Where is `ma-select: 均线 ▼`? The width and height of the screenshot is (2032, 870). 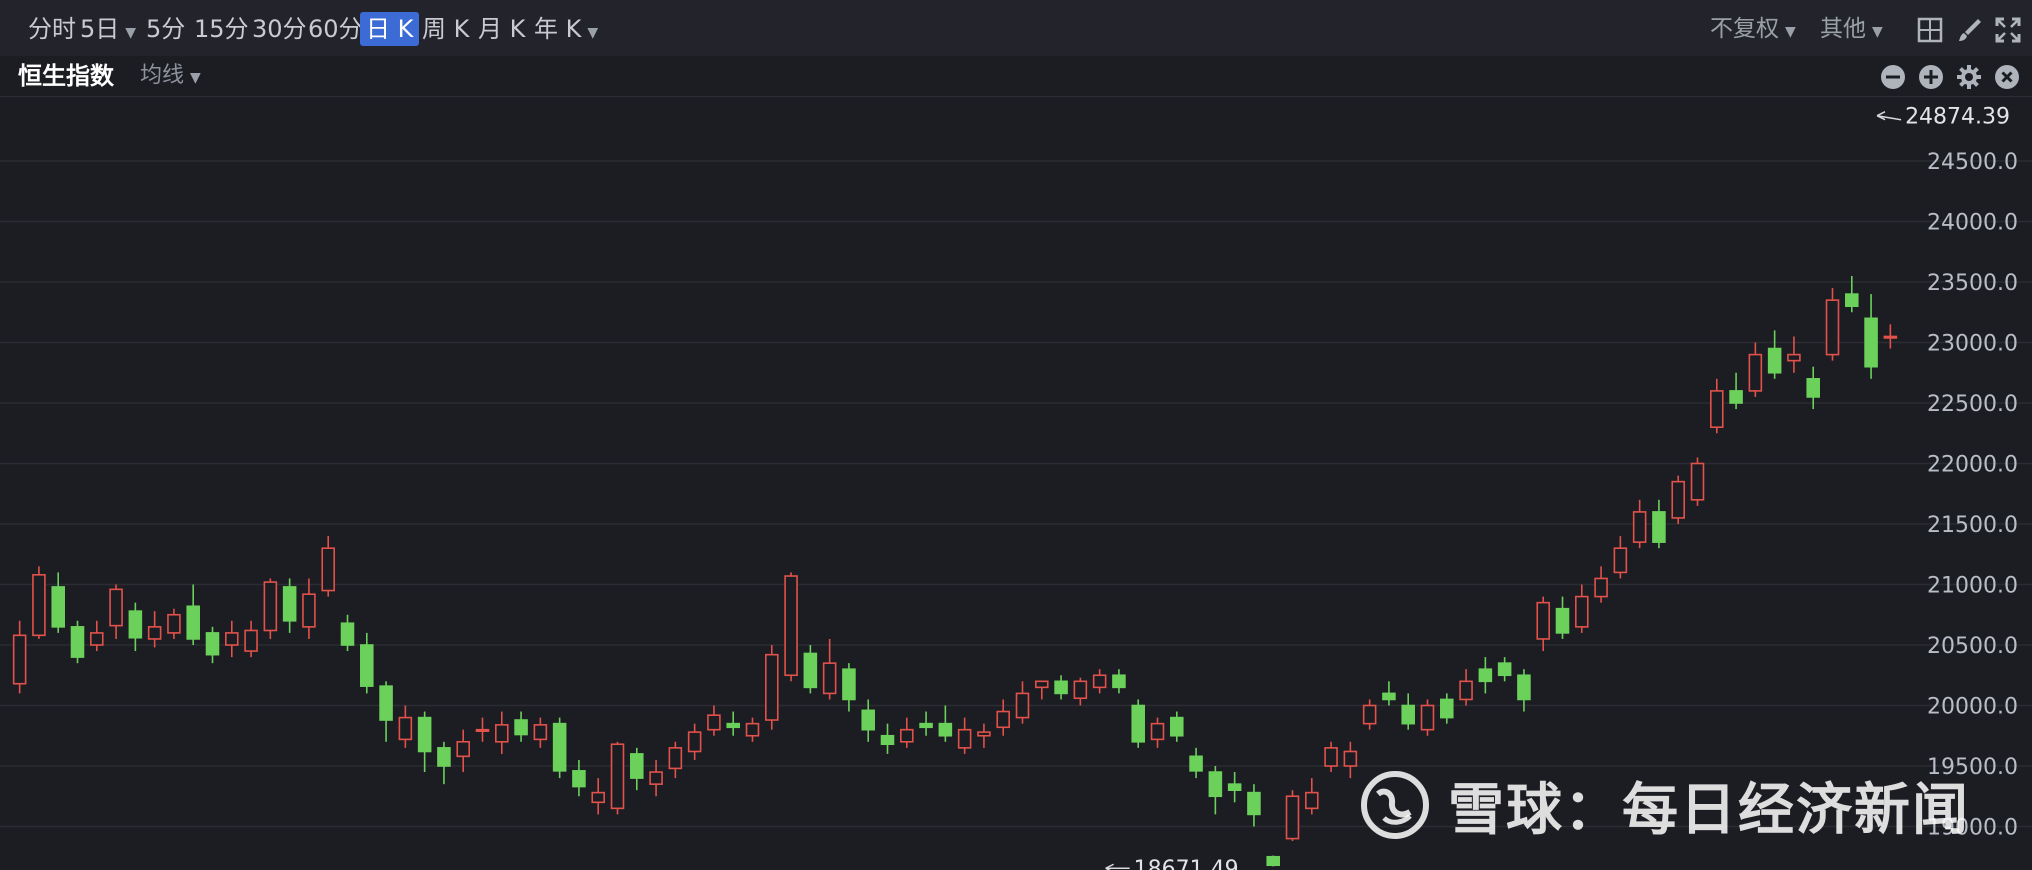 ma-select: 均线 ▼ is located at coordinates (170, 77).